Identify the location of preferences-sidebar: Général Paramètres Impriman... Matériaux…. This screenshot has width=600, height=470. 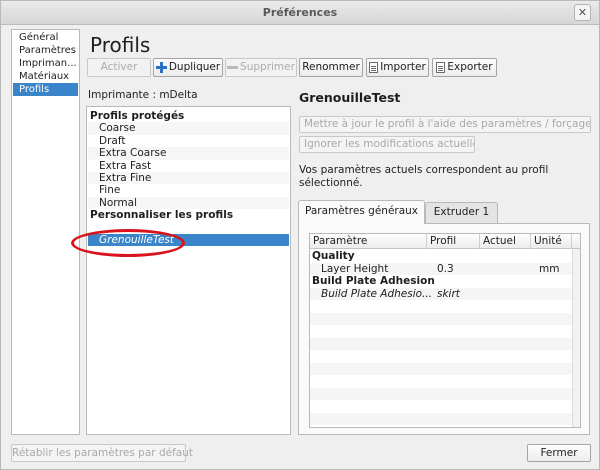
(45, 232).